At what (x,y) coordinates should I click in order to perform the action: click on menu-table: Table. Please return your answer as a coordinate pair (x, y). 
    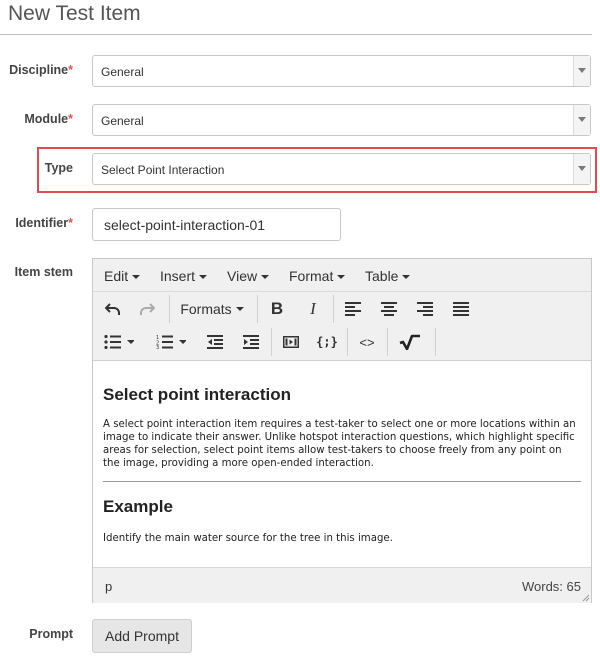
    Looking at the image, I should click on (388, 276).